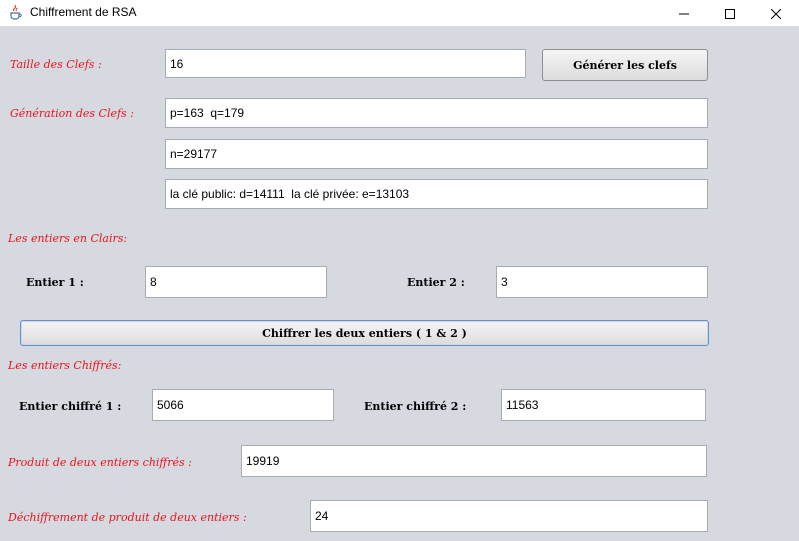 The height and width of the screenshot is (541, 799). I want to click on product-field, so click(474, 461).